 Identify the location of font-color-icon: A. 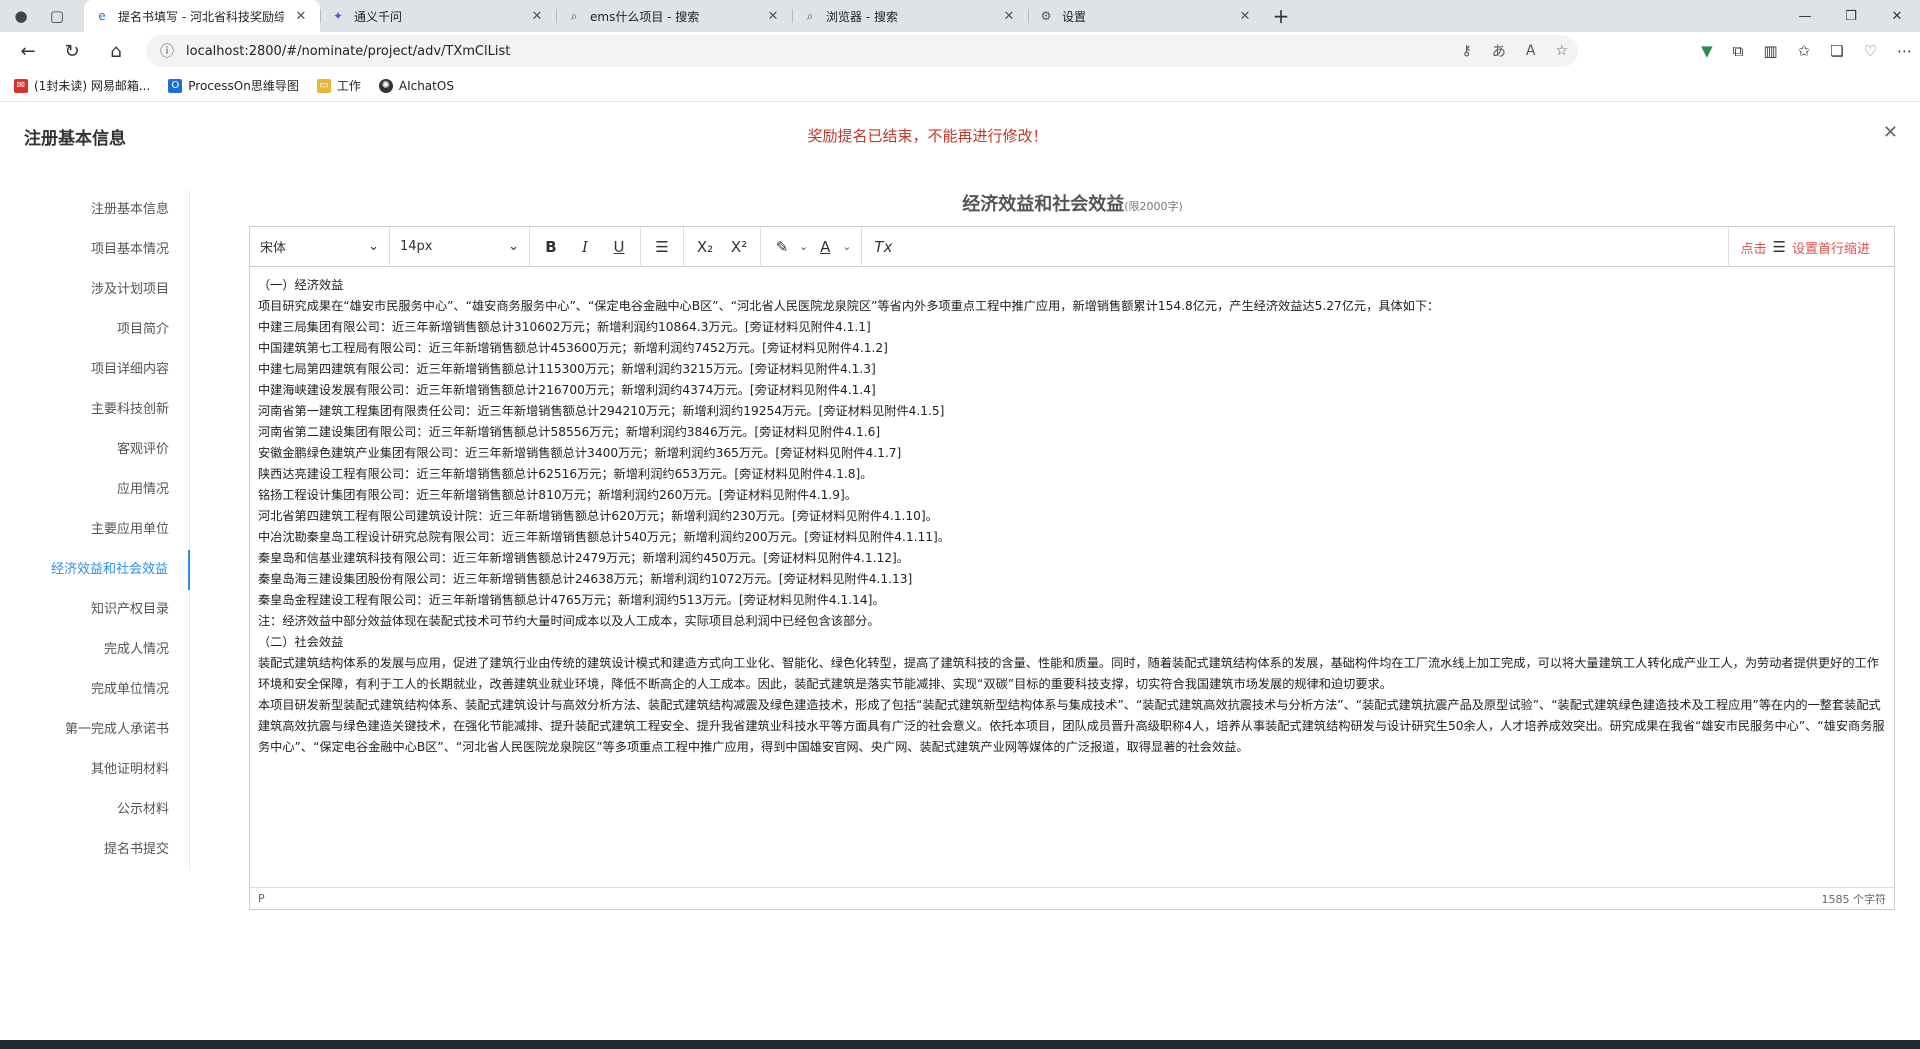
(825, 247).